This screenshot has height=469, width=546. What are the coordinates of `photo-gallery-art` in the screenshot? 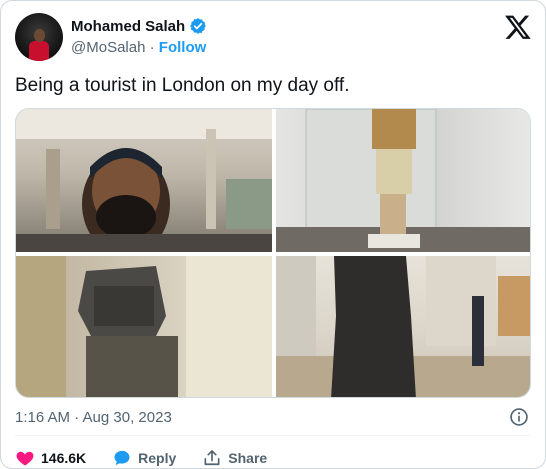 It's located at (403, 326).